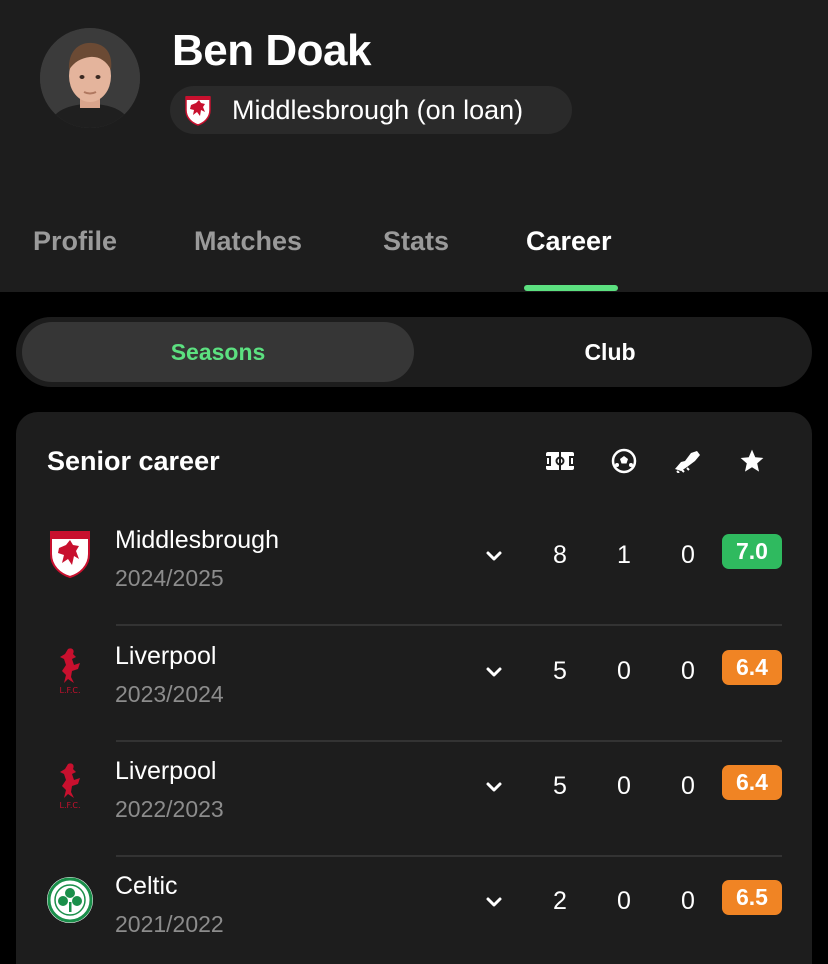 The image size is (828, 964). I want to click on rating-badge: 6.5, so click(752, 897).